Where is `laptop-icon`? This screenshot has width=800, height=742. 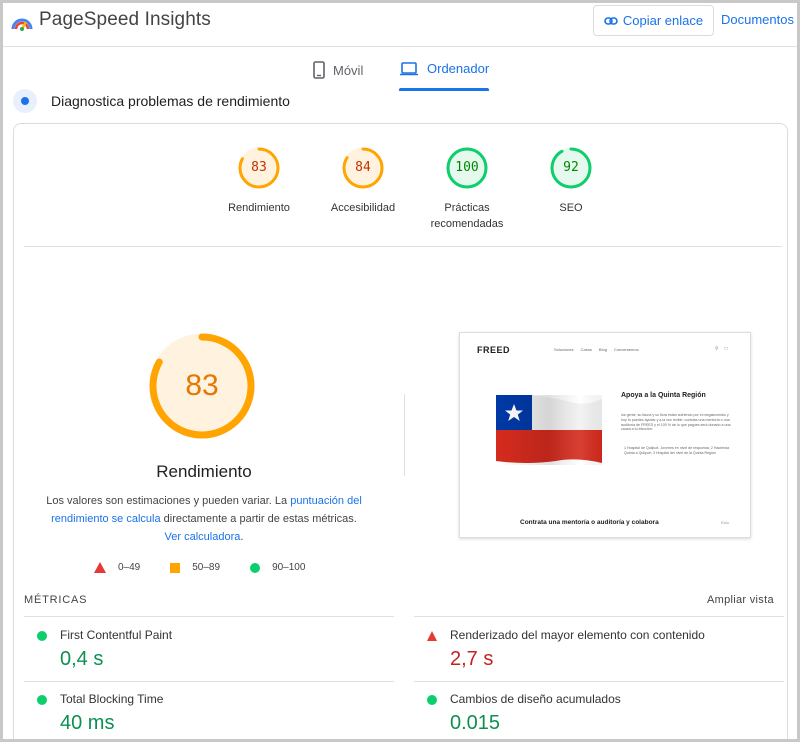 laptop-icon is located at coordinates (409, 68).